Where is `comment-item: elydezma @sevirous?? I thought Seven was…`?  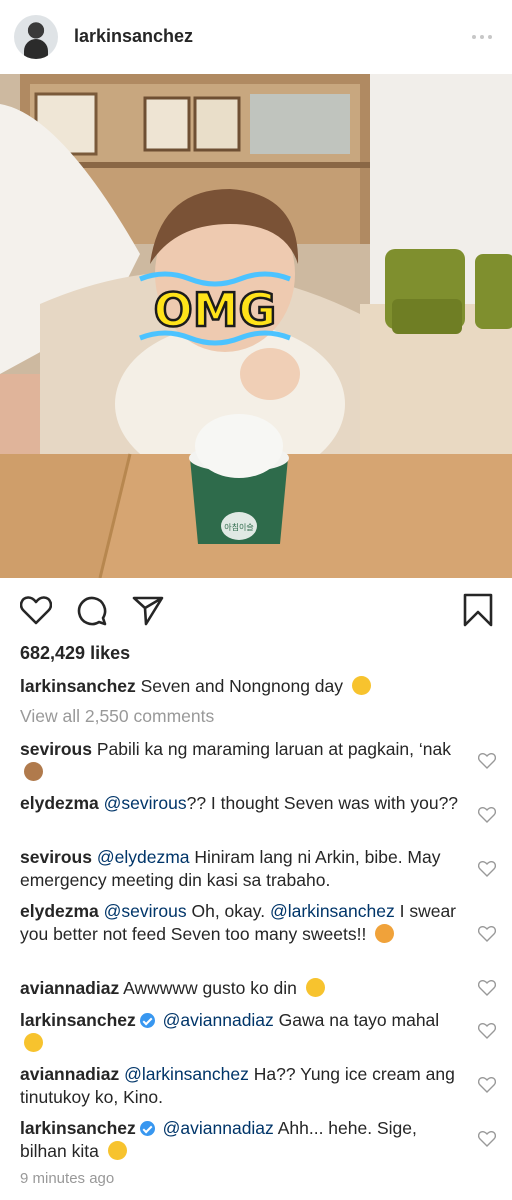 comment-item: elydezma @sevirous?? I thought Seven was… is located at coordinates (240, 803).